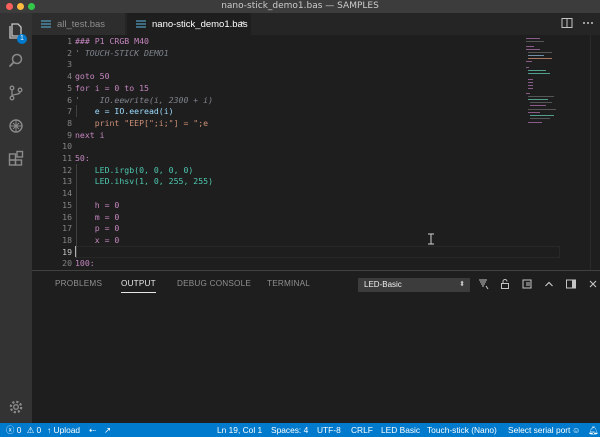 This screenshot has width=600, height=437. What do you see at coordinates (239, 430) in the screenshot?
I see `cursor-position: Ln 19, Col 1` at bounding box center [239, 430].